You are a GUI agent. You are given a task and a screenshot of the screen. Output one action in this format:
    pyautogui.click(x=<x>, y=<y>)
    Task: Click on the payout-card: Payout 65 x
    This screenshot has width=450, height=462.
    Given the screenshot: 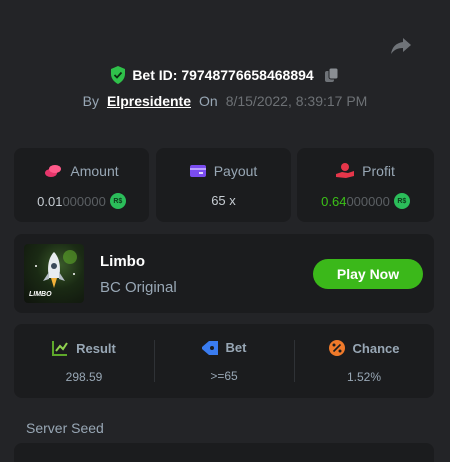 What is the action you would take?
    pyautogui.click(x=223, y=185)
    